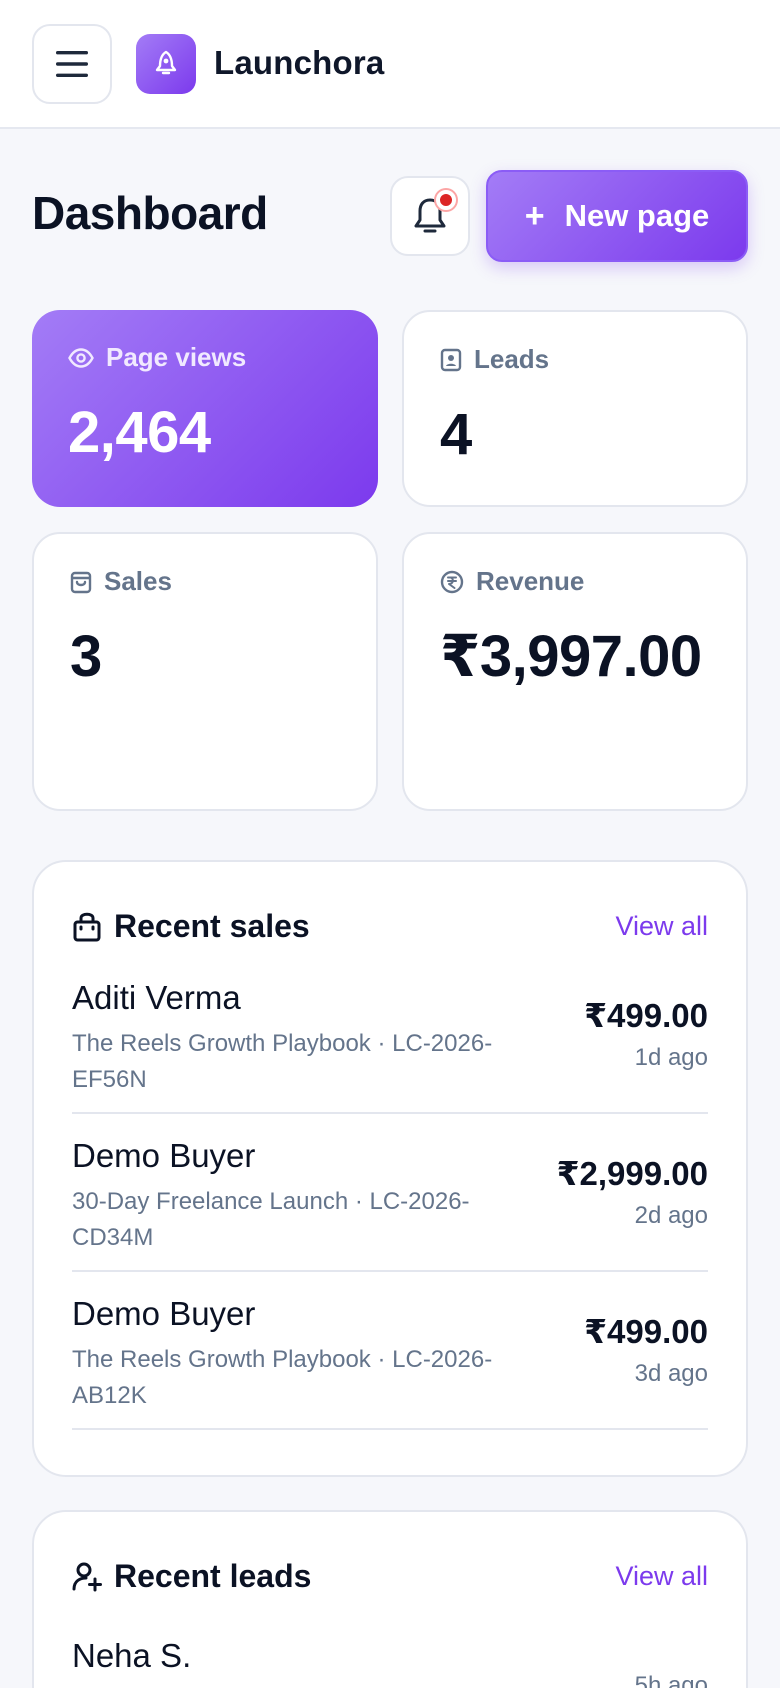 This screenshot has width=780, height=1688. What do you see at coordinates (671, 1662) in the screenshot?
I see `lead-meta: 5h ago` at bounding box center [671, 1662].